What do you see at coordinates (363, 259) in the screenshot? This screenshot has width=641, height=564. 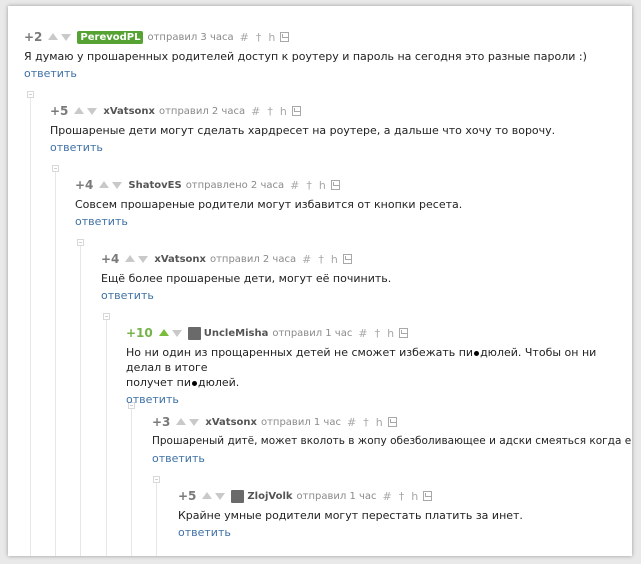 I see `comment-meta: +4 xVatsonx отправил 2 часа # † h` at bounding box center [363, 259].